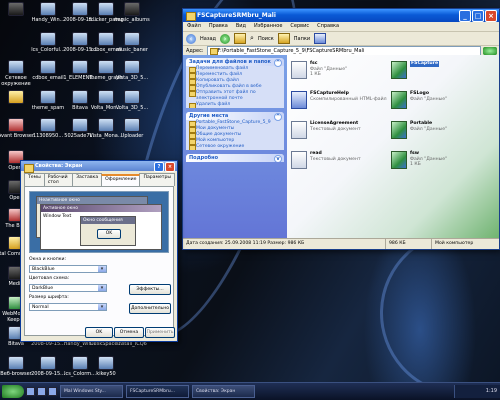  I want to click on quicklaunch-media-icon, so click(52, 391).